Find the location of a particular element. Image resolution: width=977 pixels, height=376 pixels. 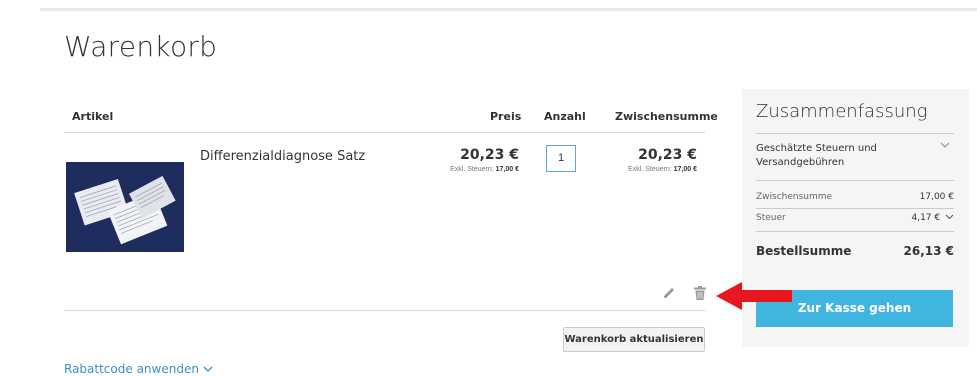

column-header-artikel: Artikel is located at coordinates (93, 116).